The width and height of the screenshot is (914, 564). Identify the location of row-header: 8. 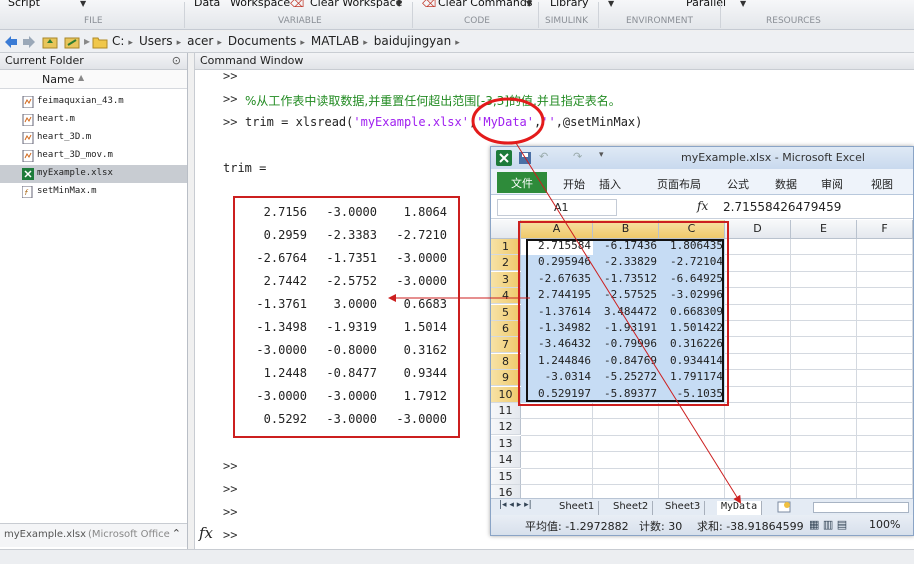
(506, 361).